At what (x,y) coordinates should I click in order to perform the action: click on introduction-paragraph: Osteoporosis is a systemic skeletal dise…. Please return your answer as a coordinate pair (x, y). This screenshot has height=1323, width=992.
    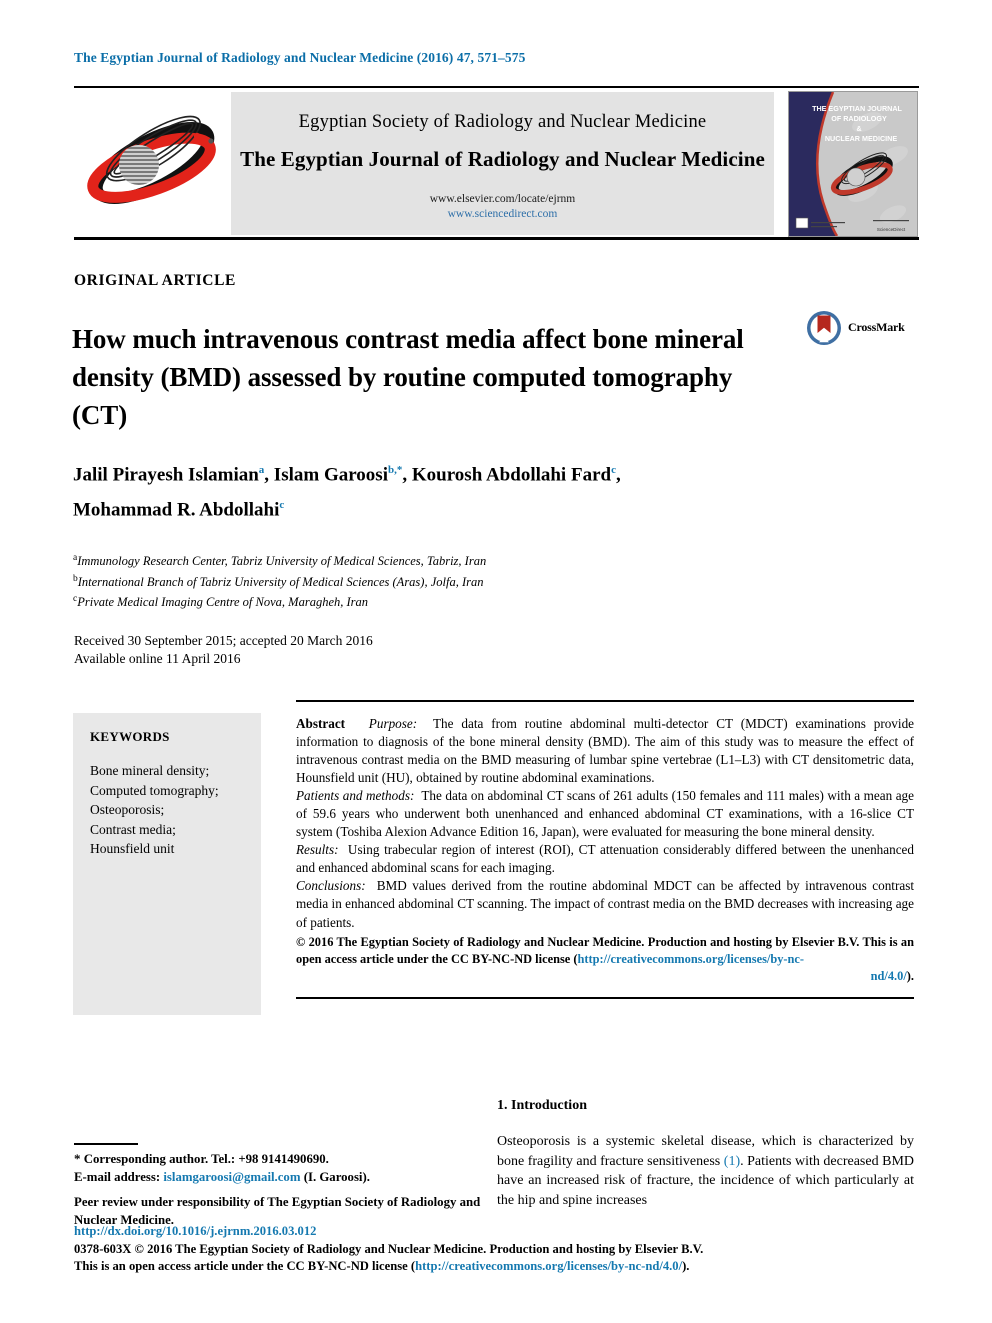
    Looking at the image, I should click on (705, 1171).